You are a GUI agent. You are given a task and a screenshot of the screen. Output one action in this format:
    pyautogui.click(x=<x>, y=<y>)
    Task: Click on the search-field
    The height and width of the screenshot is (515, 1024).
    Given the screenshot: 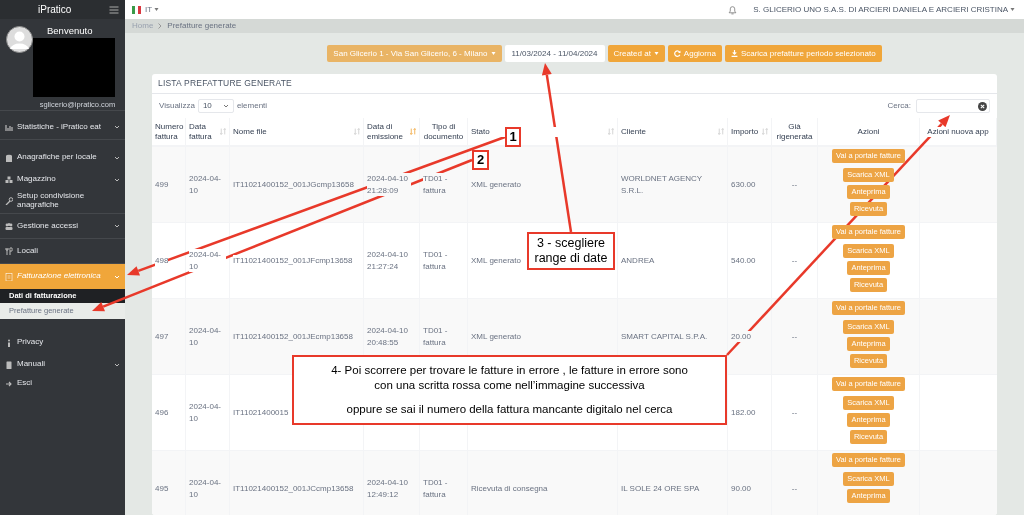 What is the action you would take?
    pyautogui.click(x=953, y=106)
    